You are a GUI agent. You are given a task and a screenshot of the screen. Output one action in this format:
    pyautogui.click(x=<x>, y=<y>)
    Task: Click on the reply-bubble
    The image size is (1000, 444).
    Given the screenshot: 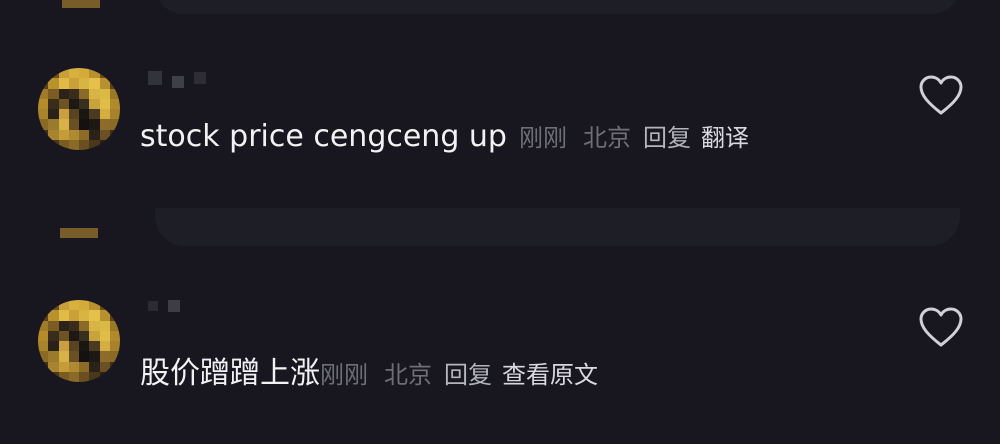 What is the action you would take?
    pyautogui.click(x=557, y=227)
    